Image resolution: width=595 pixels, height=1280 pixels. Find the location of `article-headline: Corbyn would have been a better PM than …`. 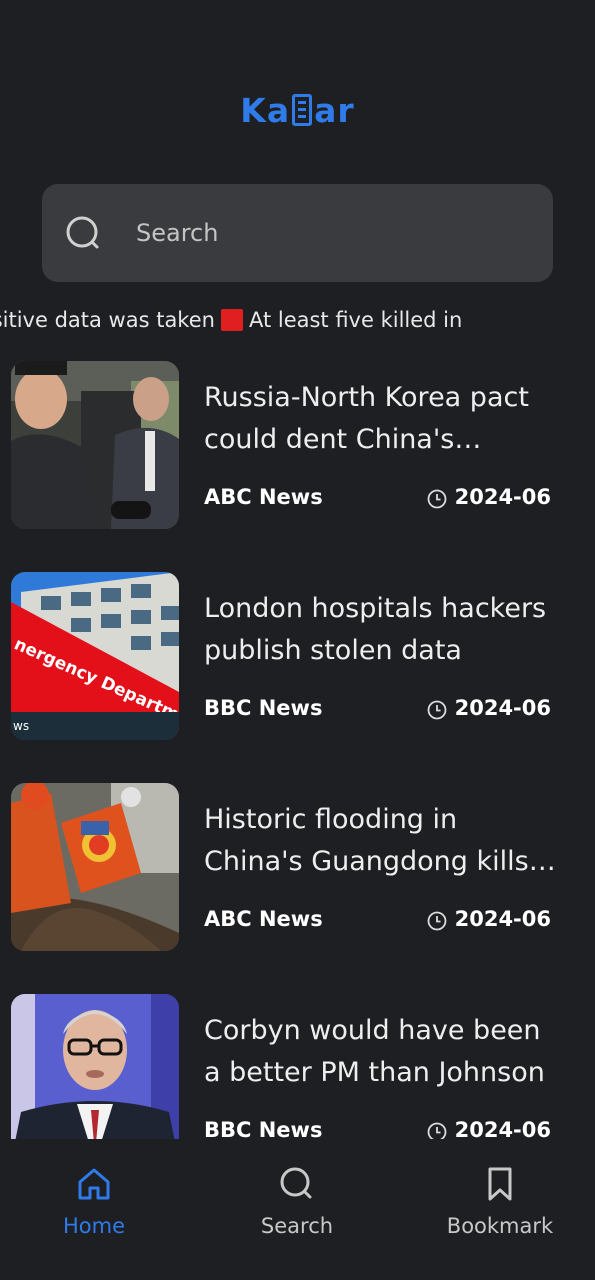

article-headline: Corbyn would have been a better PM than … is located at coordinates (384, 1052).